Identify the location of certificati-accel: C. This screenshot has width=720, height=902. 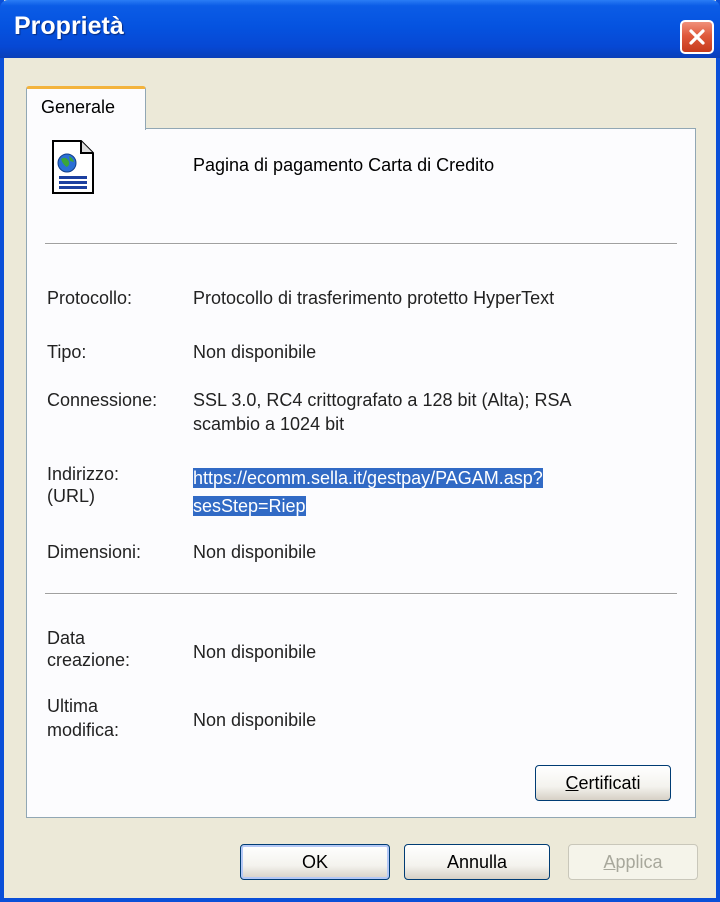
(572, 783).